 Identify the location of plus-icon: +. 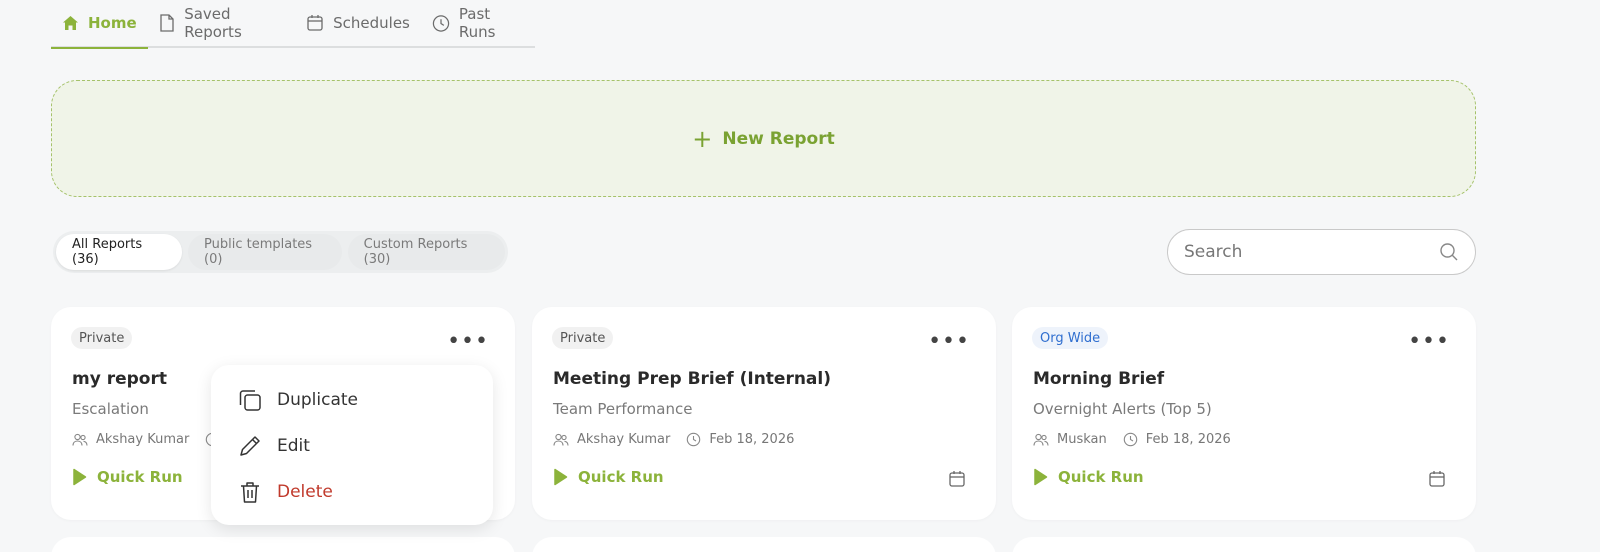
(702, 138).